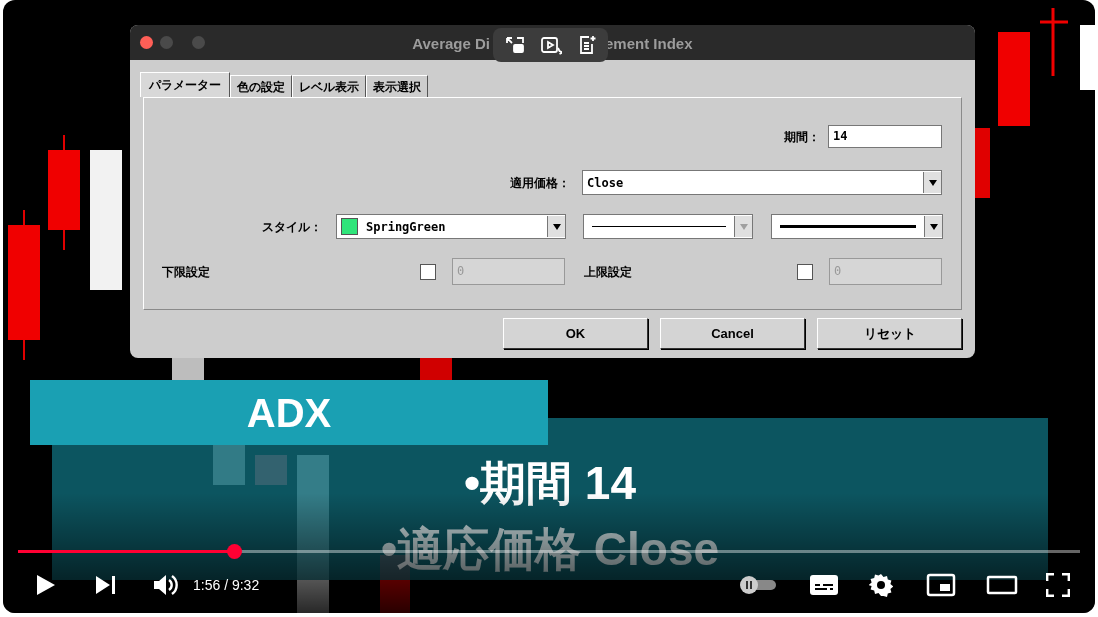 The height and width of the screenshot is (617, 1098). What do you see at coordinates (261, 86) in the screenshot?
I see `tab: 色の設定` at bounding box center [261, 86].